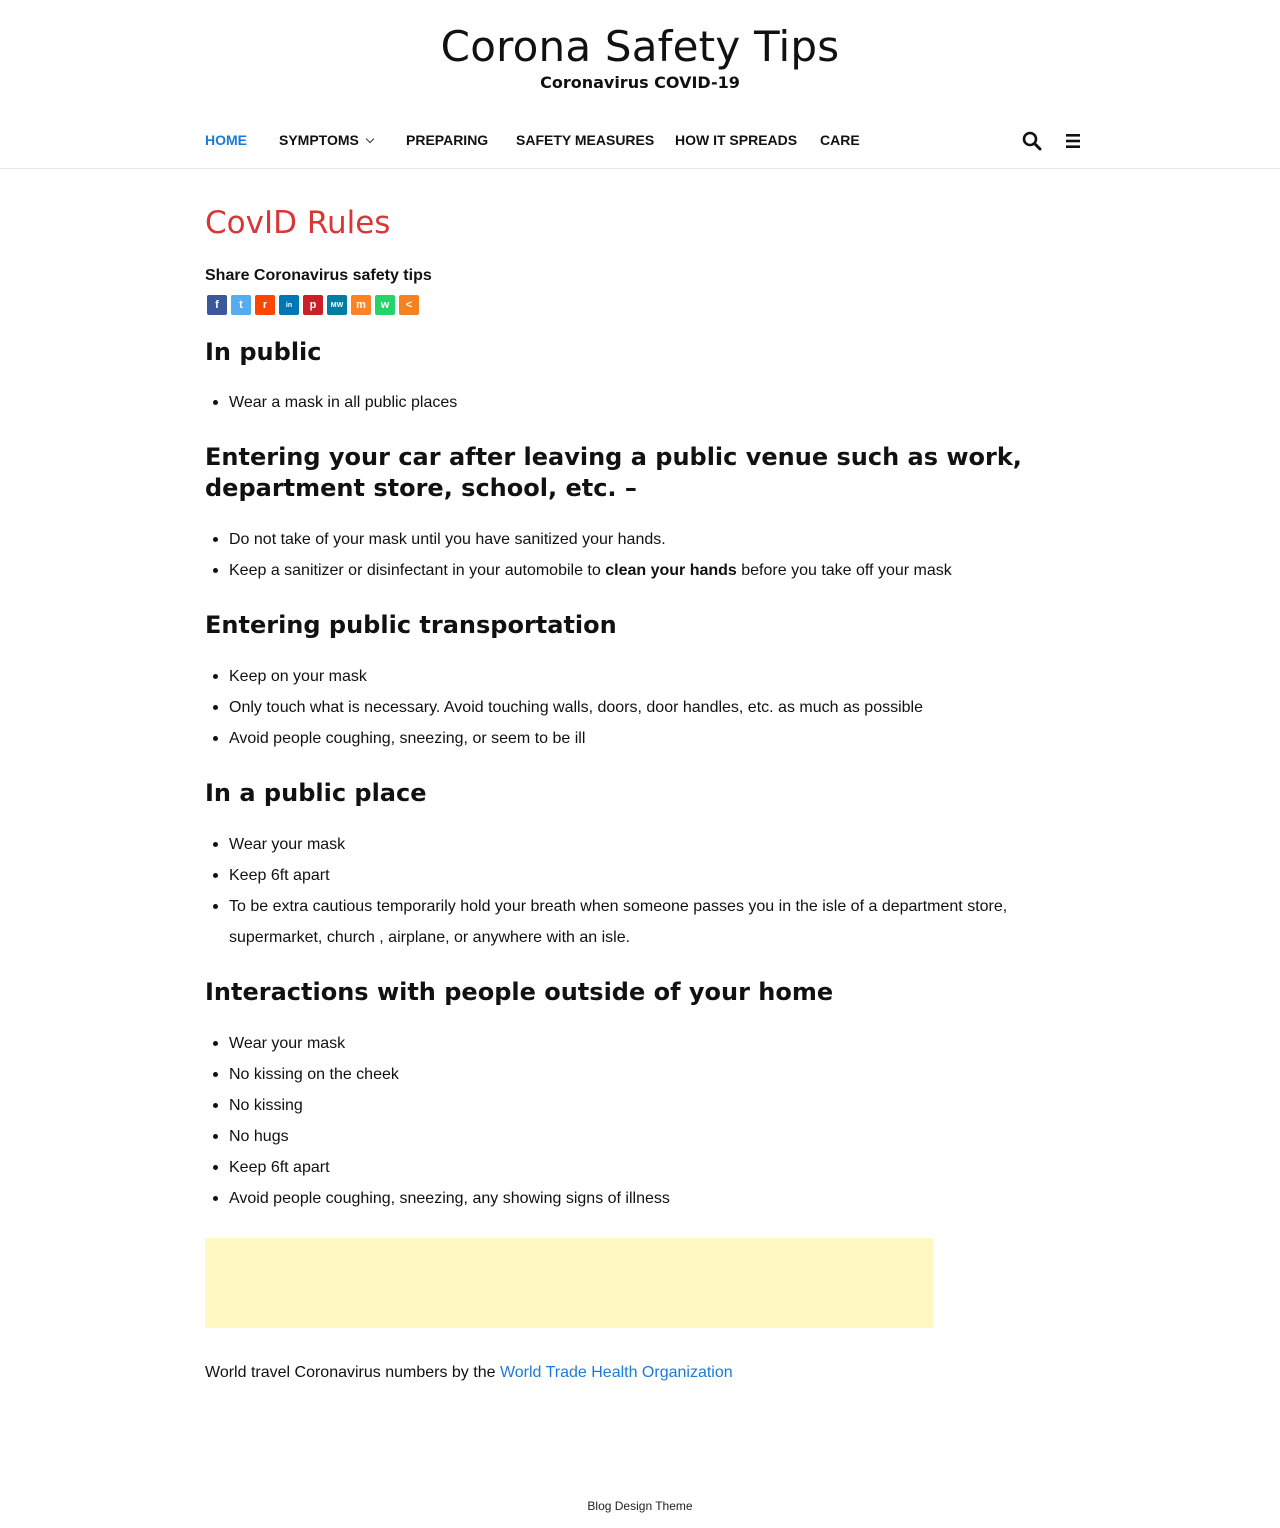 This screenshot has width=1280, height=1528. Describe the element at coordinates (318, 275) in the screenshot. I see `share-label: Share Coronavirus safety tips` at that location.